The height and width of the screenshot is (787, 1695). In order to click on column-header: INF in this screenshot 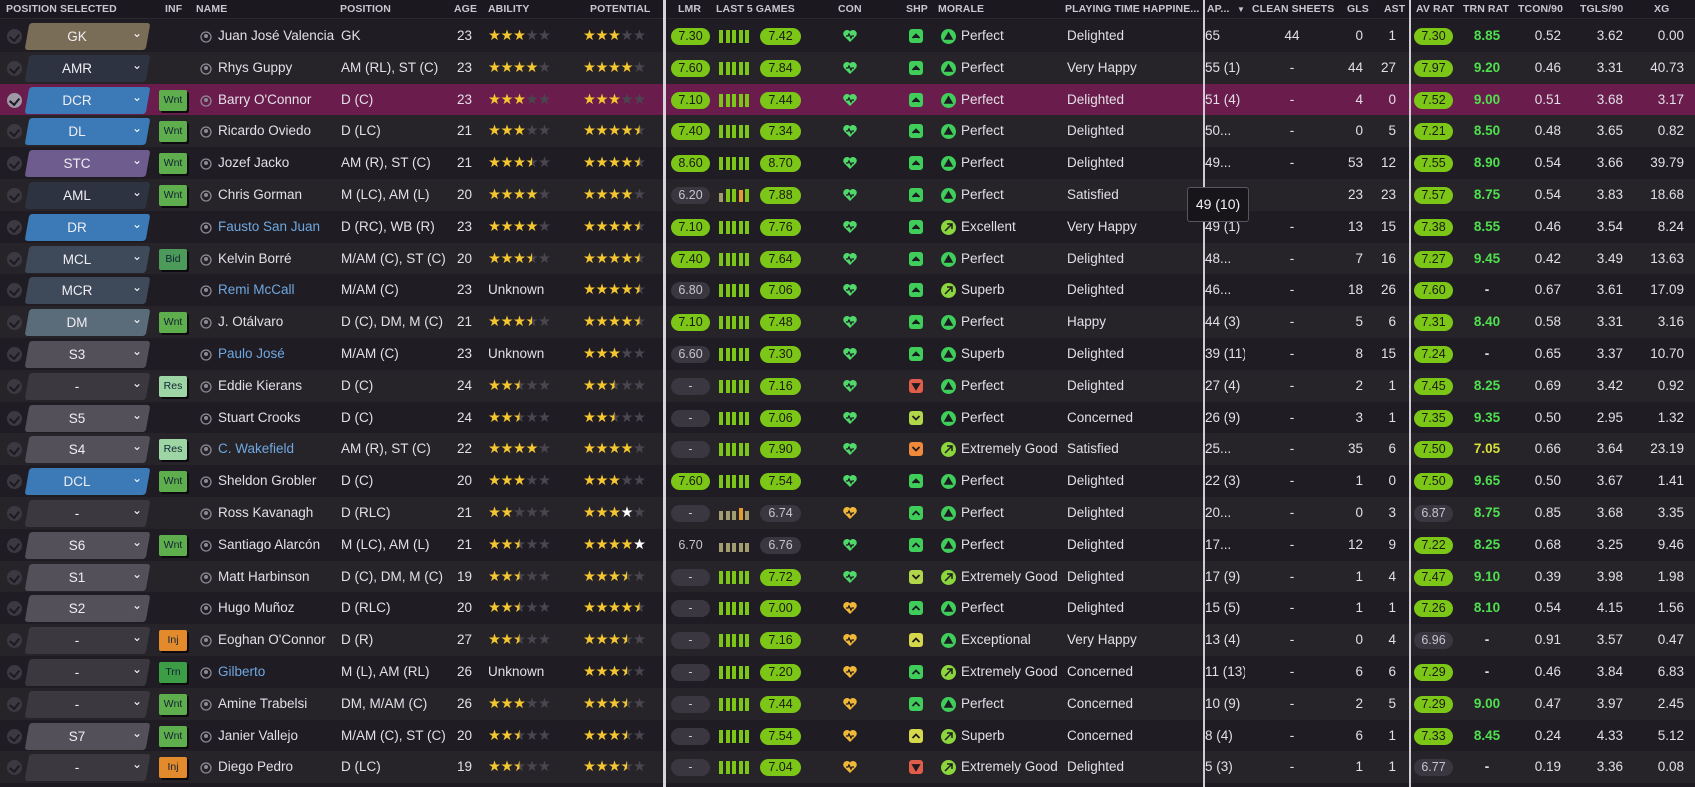, I will do `click(173, 9)`.